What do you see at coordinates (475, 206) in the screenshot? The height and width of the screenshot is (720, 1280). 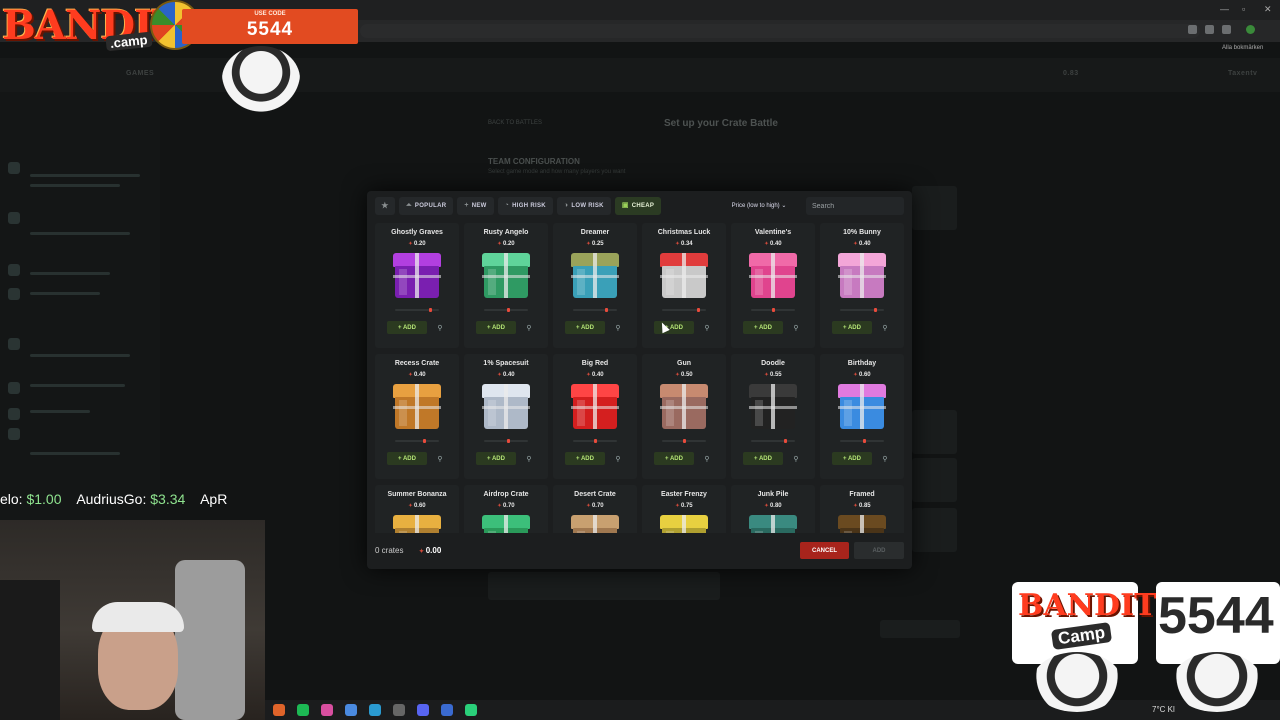 I see `filter-new: + NEW` at bounding box center [475, 206].